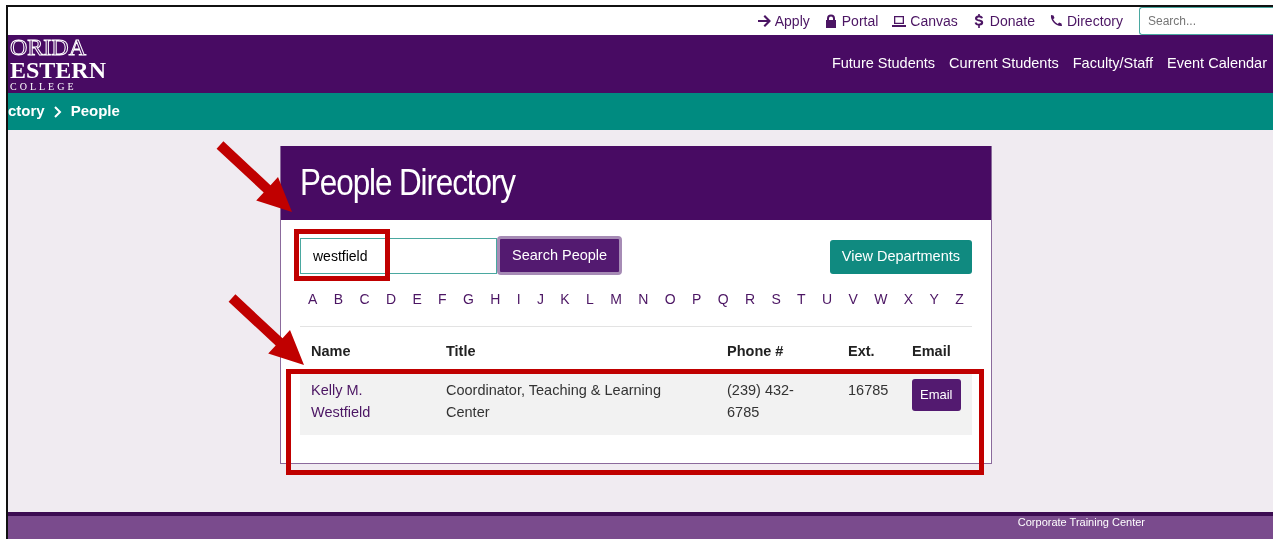 The width and height of the screenshot is (1273, 539). I want to click on breadcrumb-link: ctory, so click(26, 111).